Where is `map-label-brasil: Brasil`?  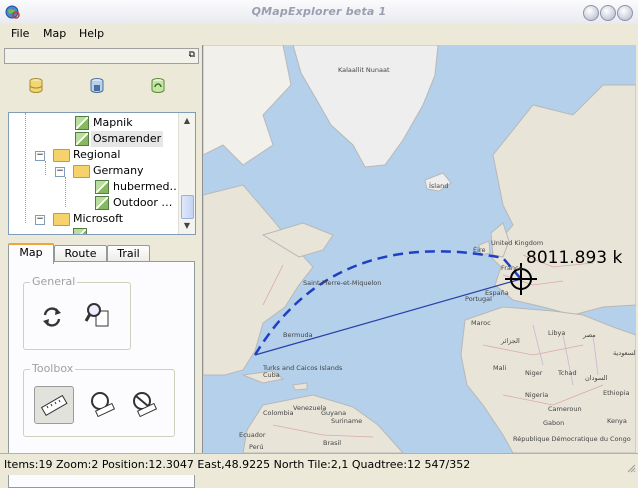 map-label-brasil: Brasil is located at coordinates (332, 443).